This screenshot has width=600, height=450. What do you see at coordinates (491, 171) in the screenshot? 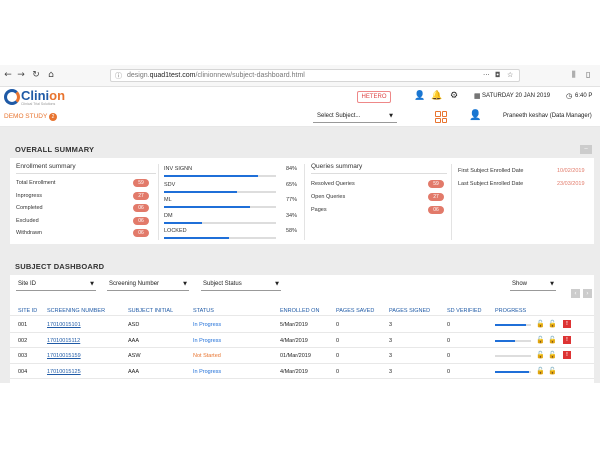
I see `enrolled-date-label: First Subject Enrolled Date` at bounding box center [491, 171].